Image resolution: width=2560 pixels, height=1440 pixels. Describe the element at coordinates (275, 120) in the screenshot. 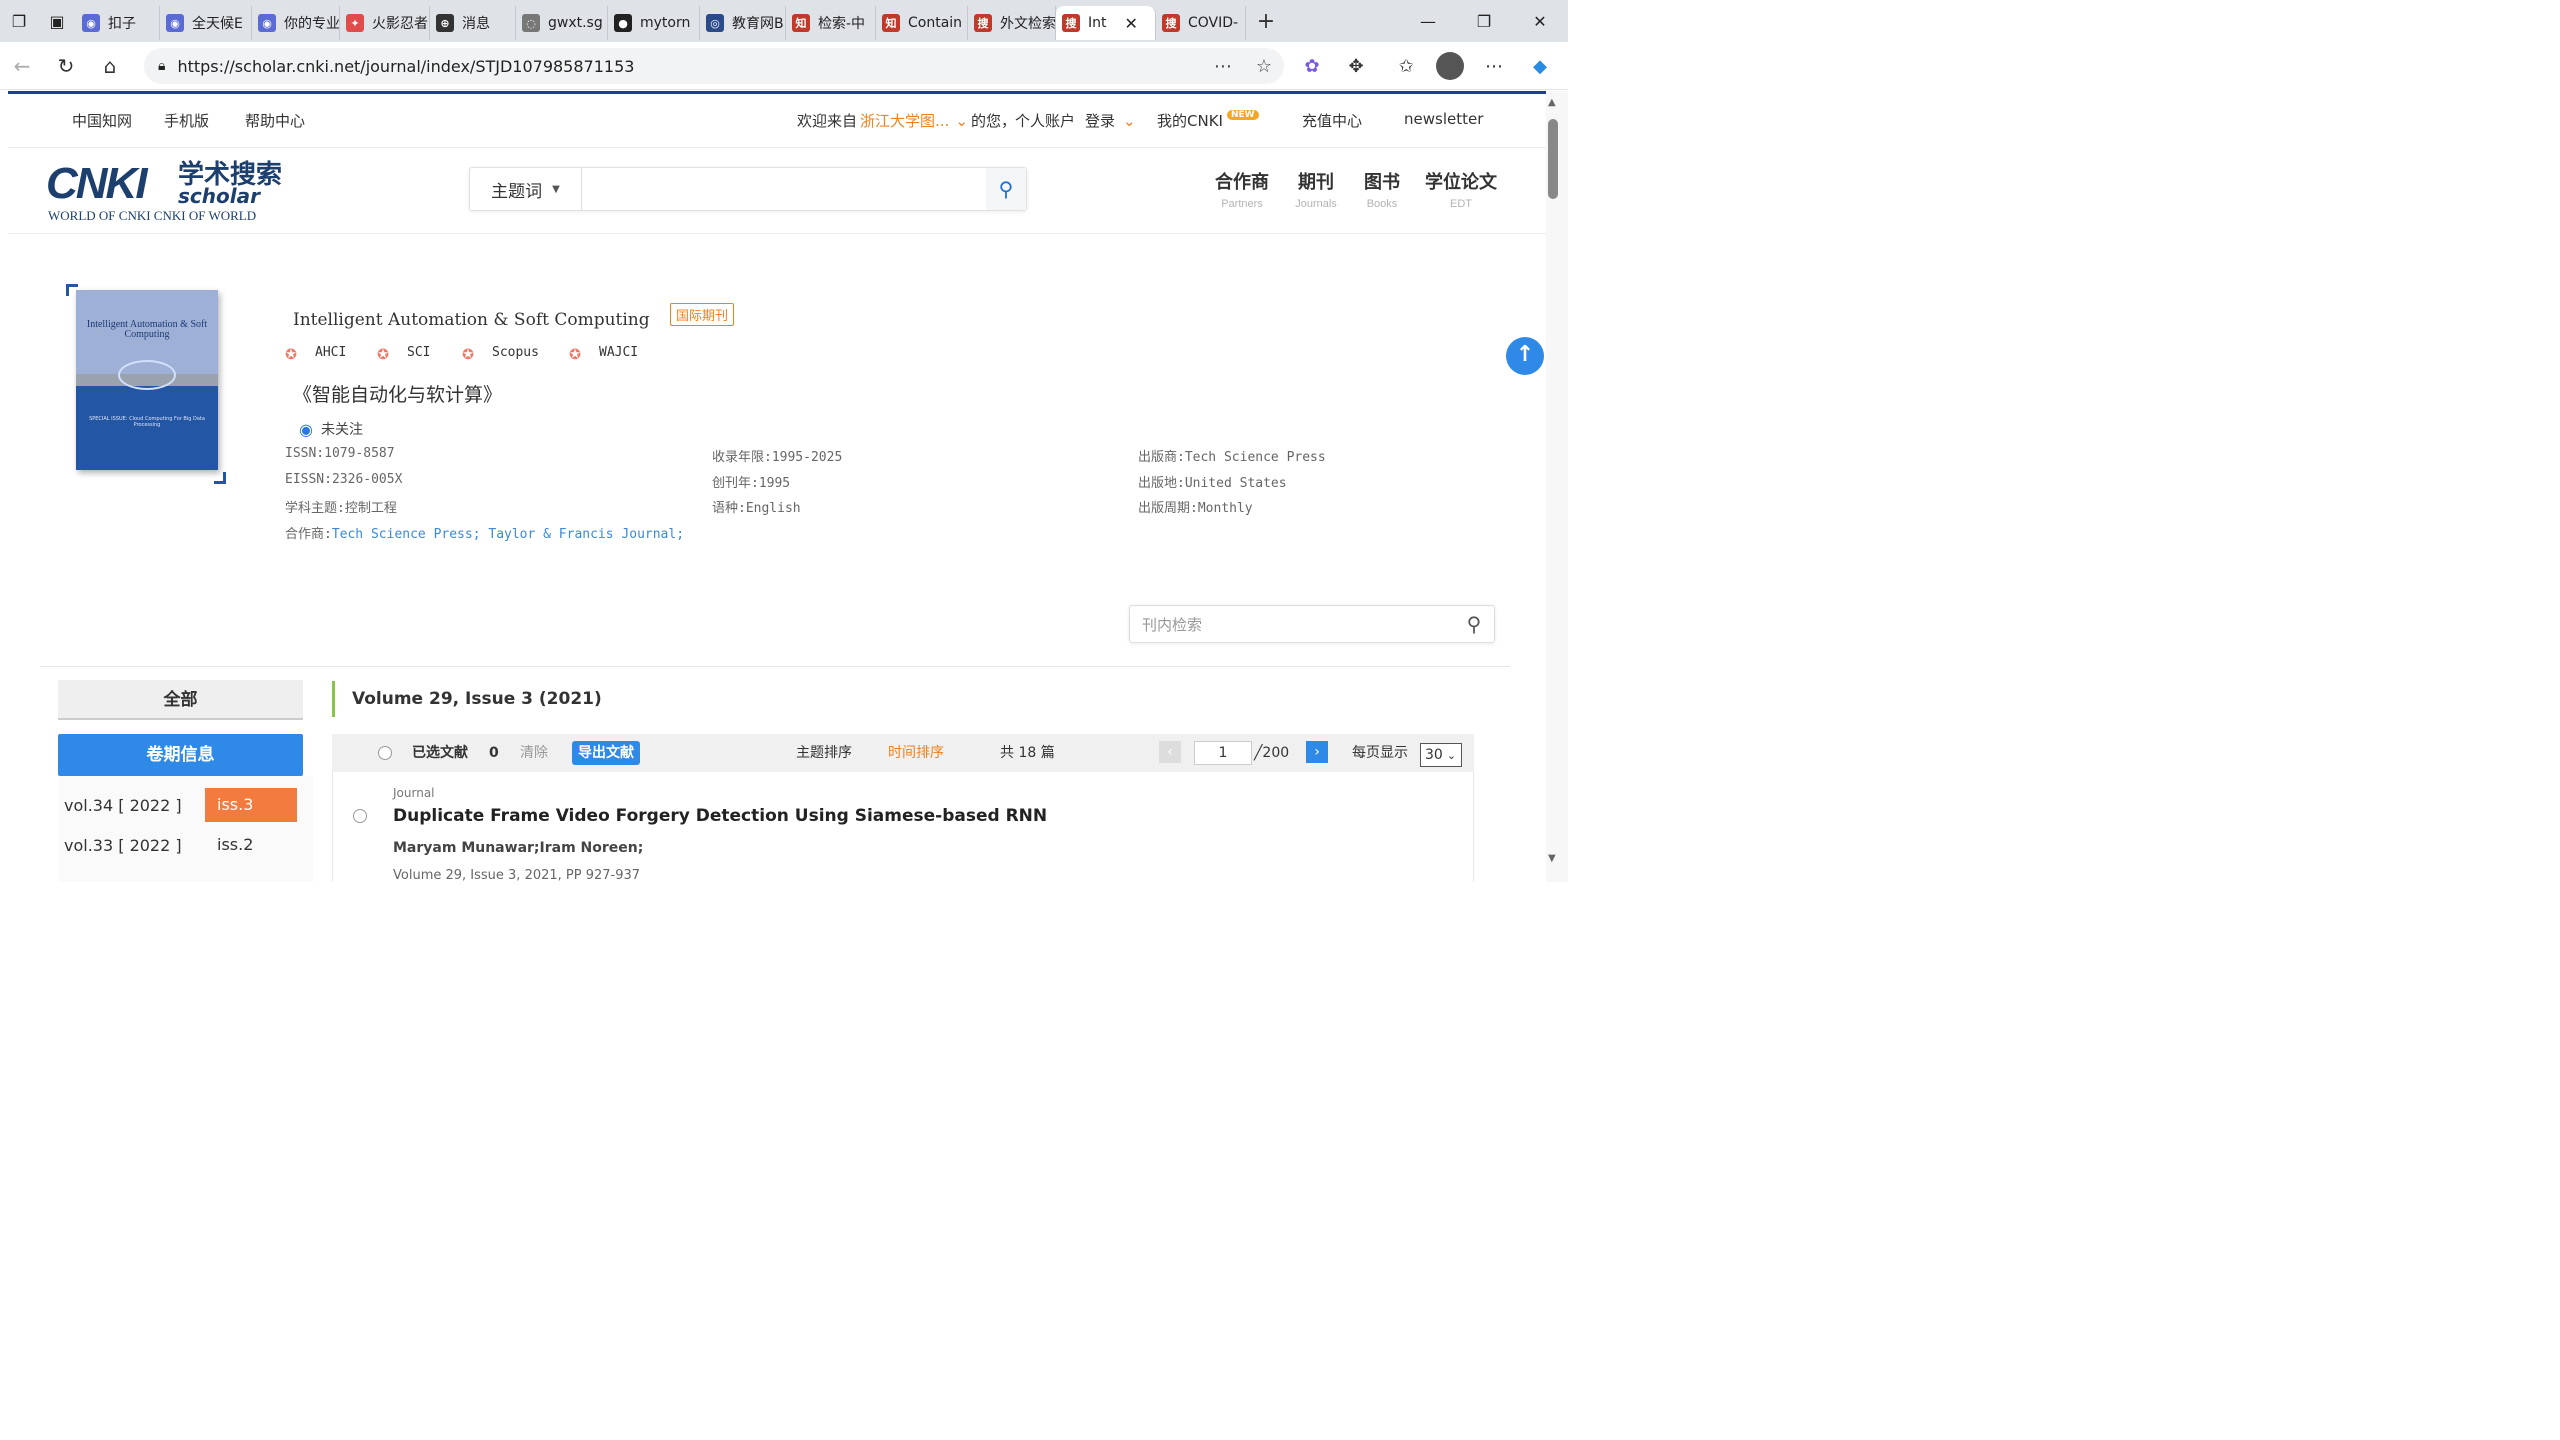

I see `nav-help: 帮助中心` at that location.